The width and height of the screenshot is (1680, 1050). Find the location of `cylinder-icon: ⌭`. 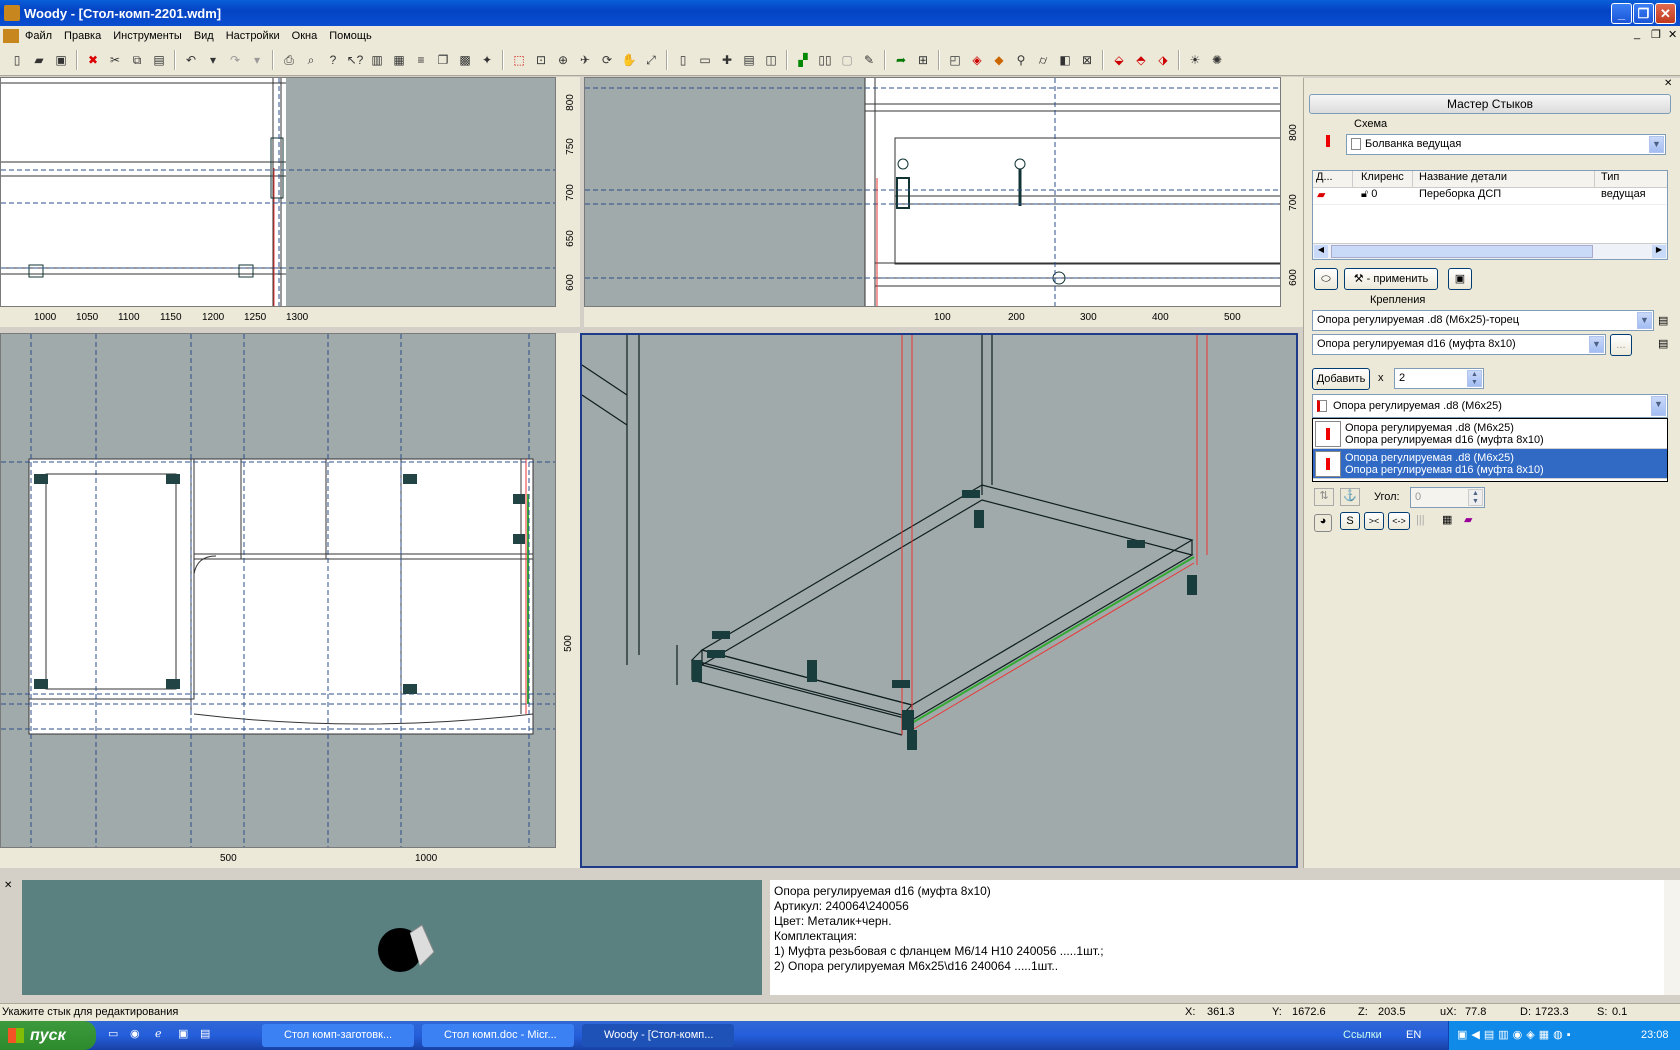

cylinder-icon: ⌭ is located at coordinates (1043, 60).